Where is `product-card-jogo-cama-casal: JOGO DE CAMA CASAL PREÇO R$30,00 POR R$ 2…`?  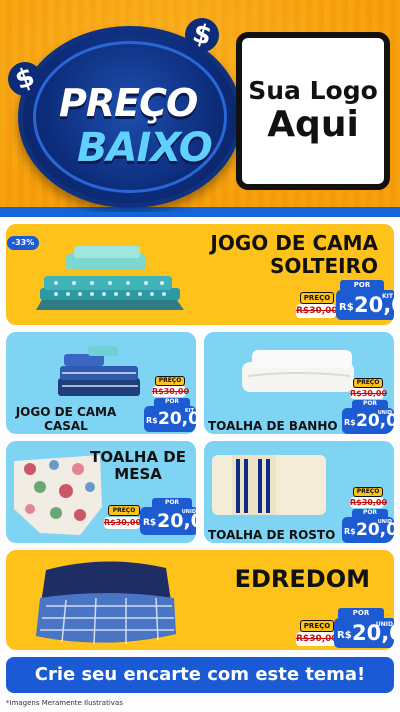 product-card-jogo-cama-casal: JOGO DE CAMA CASAL PREÇO R$30,00 POR R$ 2… is located at coordinates (101, 383).